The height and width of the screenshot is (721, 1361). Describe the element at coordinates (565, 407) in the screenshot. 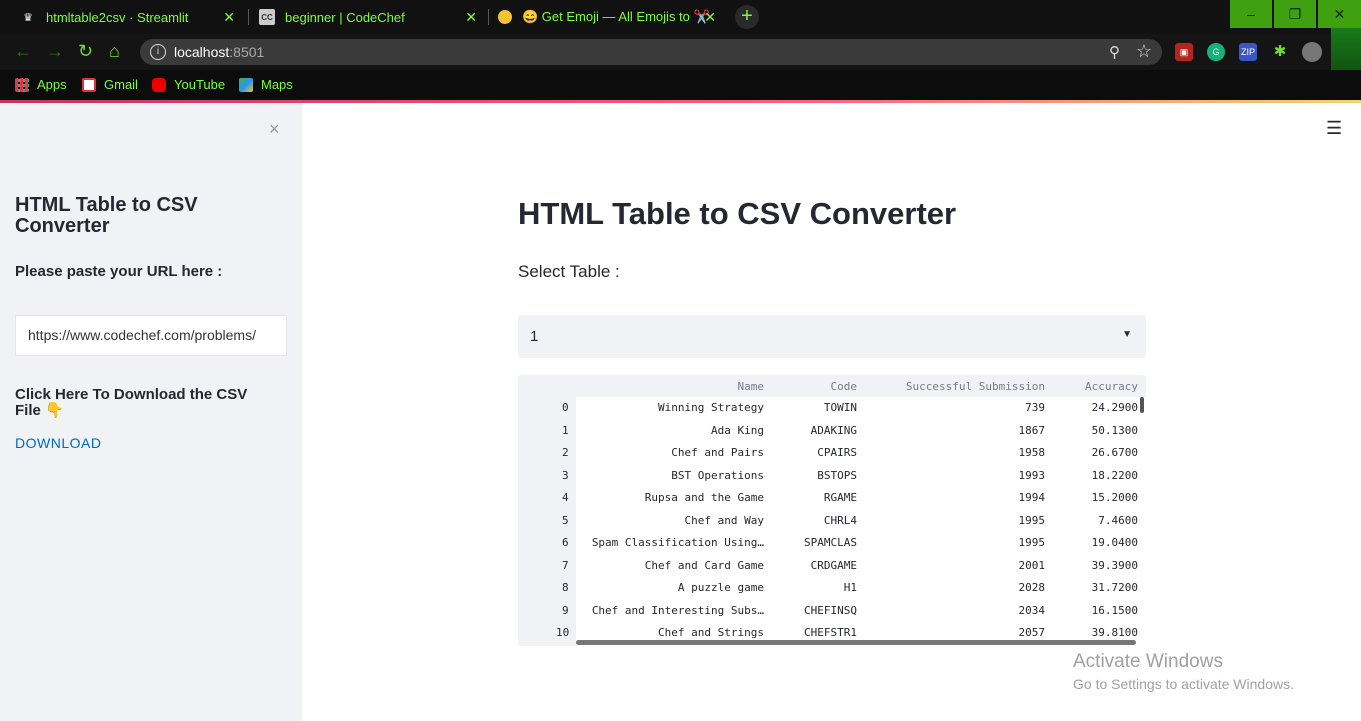

I see `row-index: 0` at that location.